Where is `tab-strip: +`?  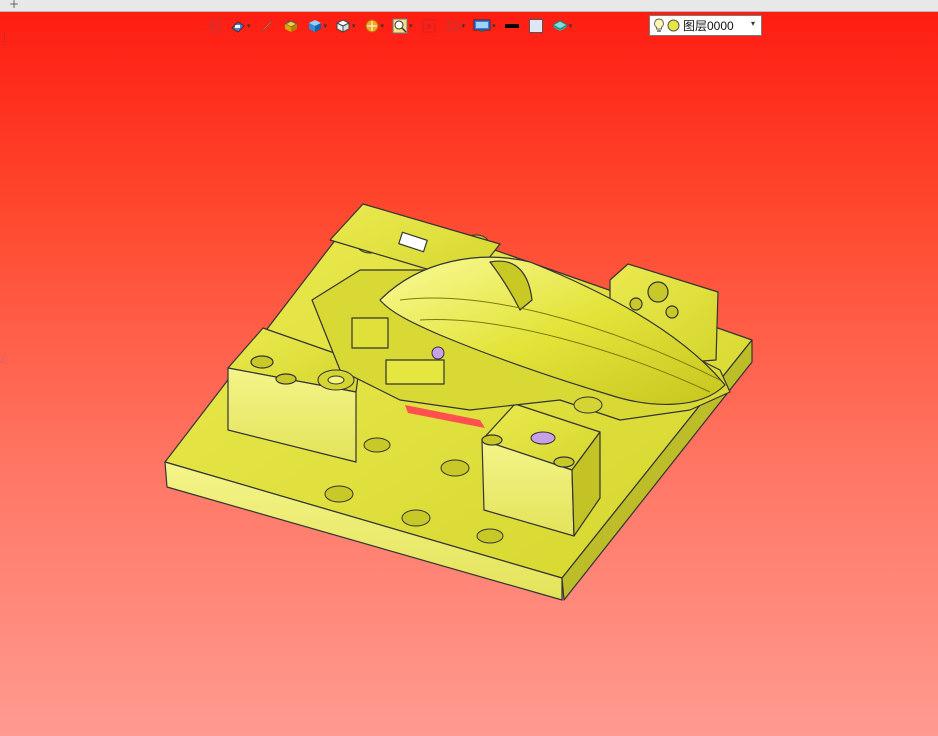
tab-strip: + is located at coordinates (469, 6).